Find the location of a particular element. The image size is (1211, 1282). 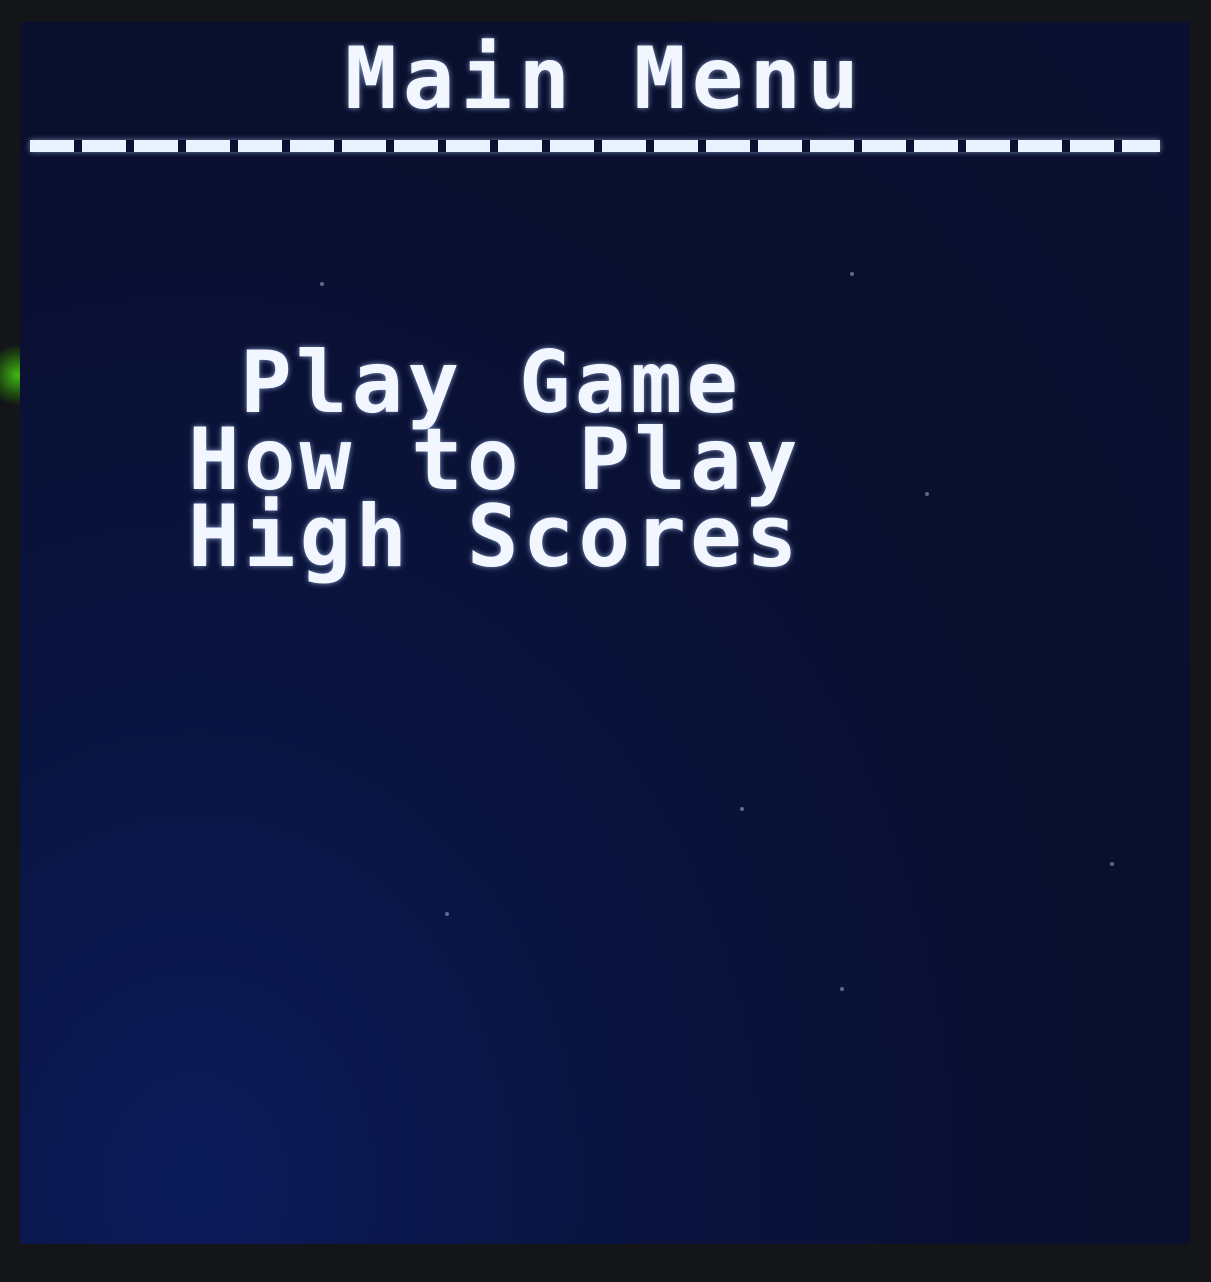

menu-item-high-scores: High Scores is located at coordinates (495, 537).